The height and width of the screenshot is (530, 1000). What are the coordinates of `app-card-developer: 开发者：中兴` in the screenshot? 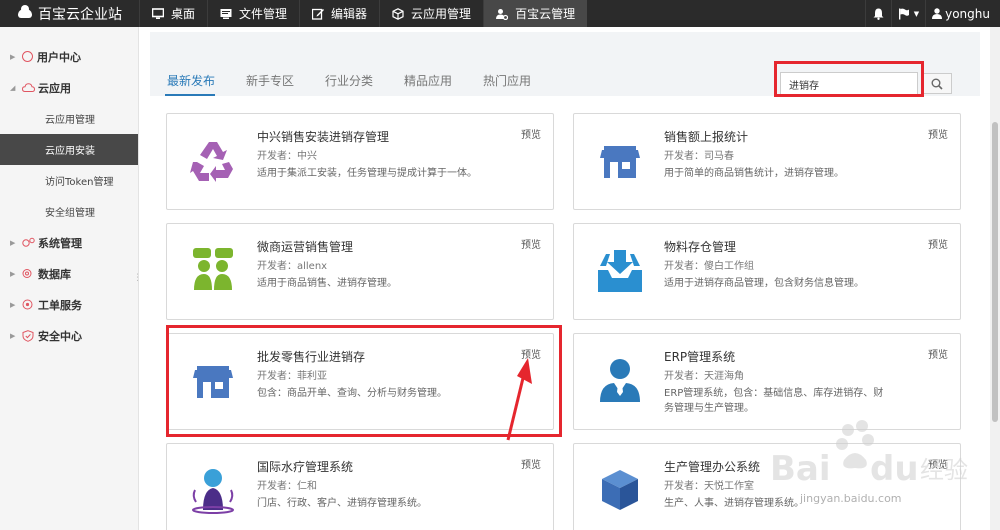 It's located at (287, 156).